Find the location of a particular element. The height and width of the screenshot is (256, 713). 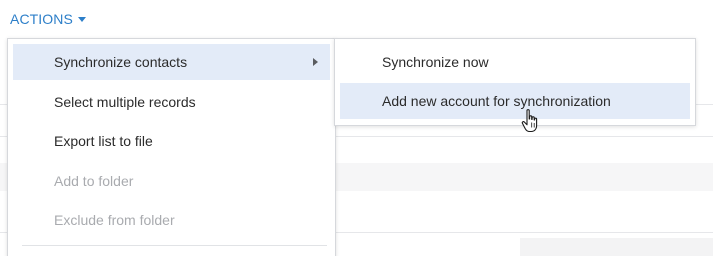

submenu-item-label: Synchronize now is located at coordinates (435, 62).